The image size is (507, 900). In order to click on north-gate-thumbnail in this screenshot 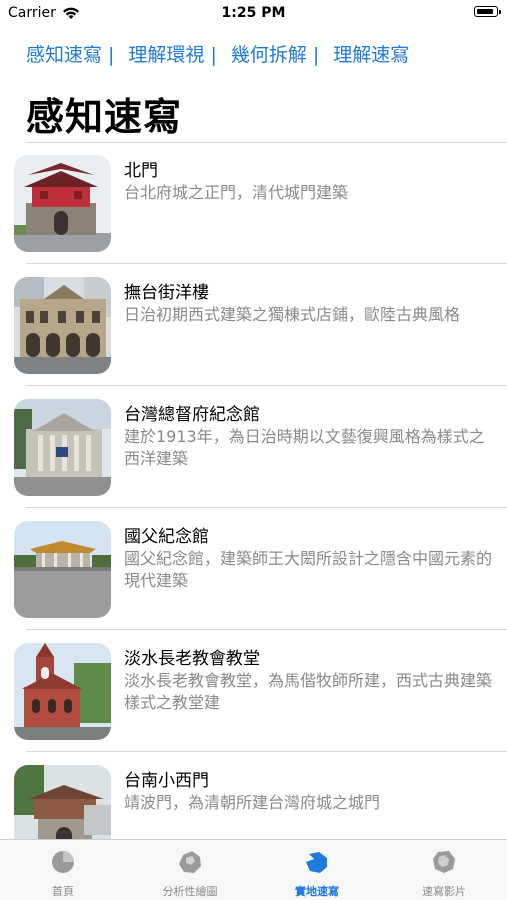, I will do `click(62, 203)`.